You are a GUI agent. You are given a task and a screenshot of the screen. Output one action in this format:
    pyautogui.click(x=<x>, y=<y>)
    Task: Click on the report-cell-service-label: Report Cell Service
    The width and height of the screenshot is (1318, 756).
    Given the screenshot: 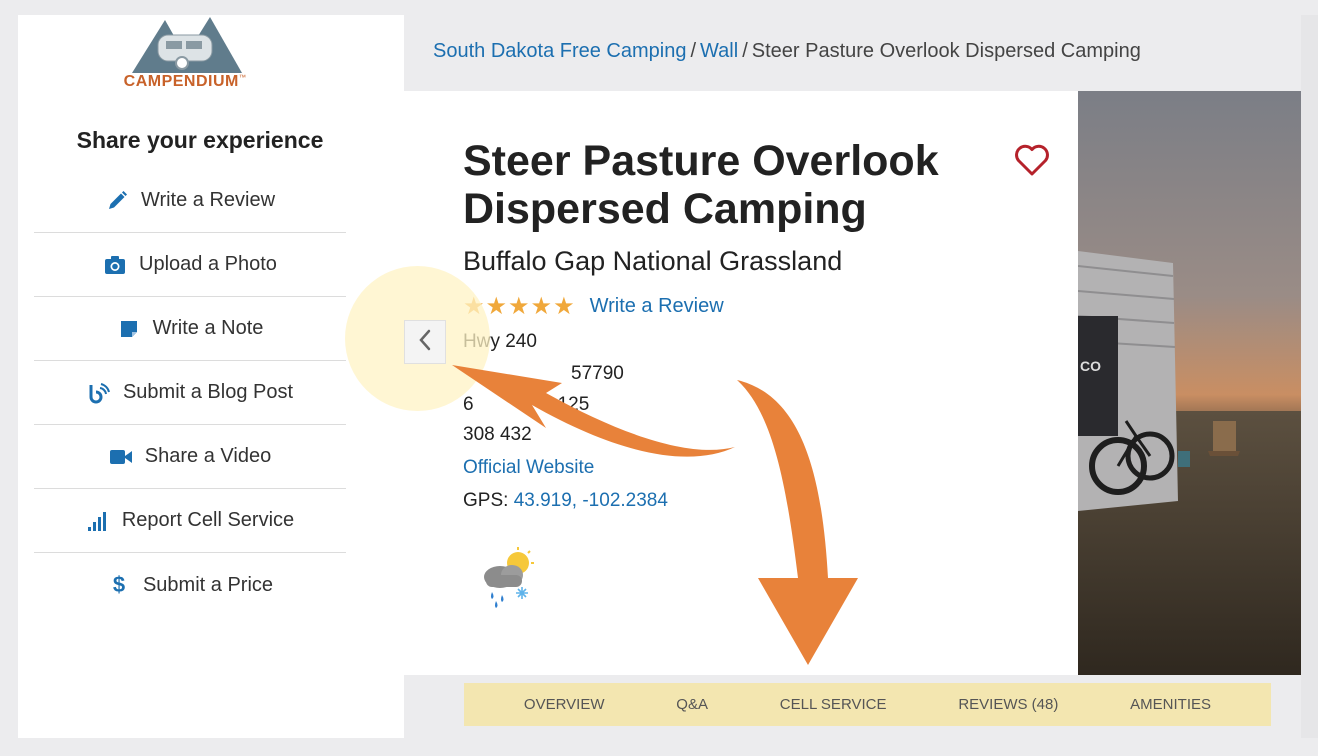 What is the action you would take?
    pyautogui.click(x=208, y=520)
    